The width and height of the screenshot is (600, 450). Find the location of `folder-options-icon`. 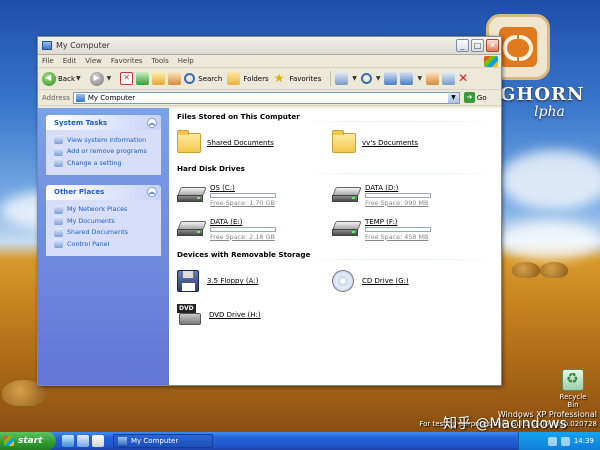

folder-options-icon is located at coordinates (433, 78).